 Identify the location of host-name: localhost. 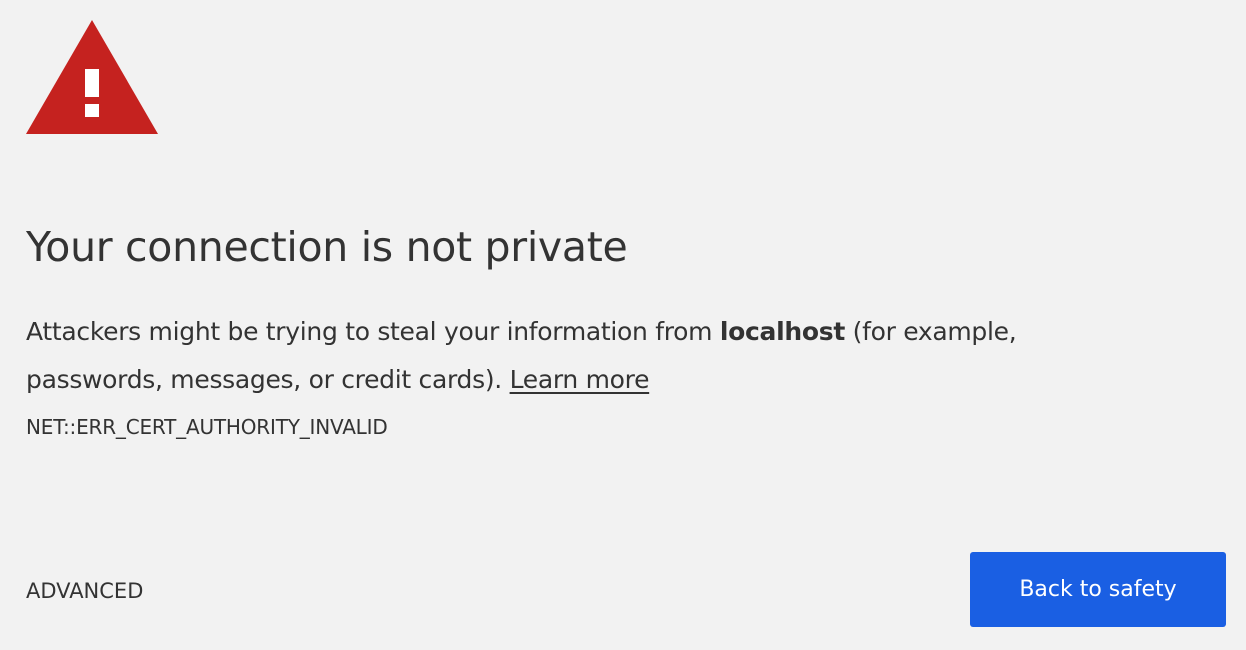
(782, 331).